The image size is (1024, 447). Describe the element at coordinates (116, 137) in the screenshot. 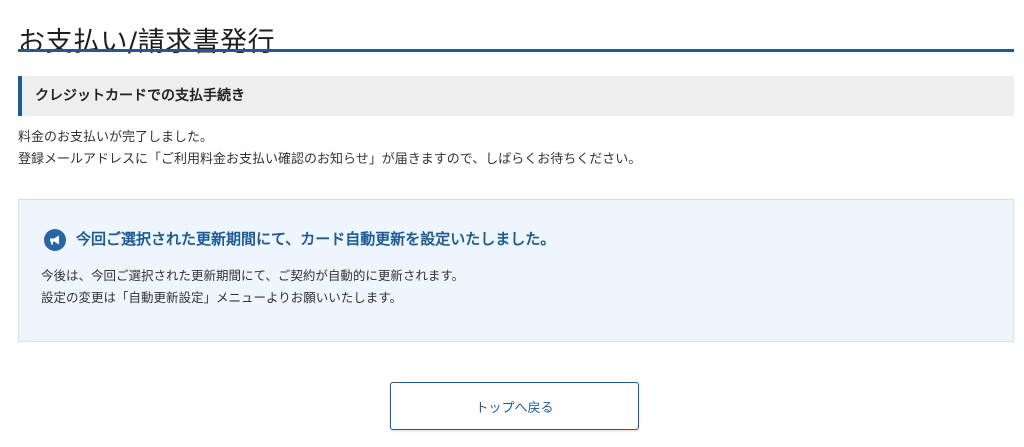

I see `completion-line-1: 料金のお支払いが完了しました。` at that location.